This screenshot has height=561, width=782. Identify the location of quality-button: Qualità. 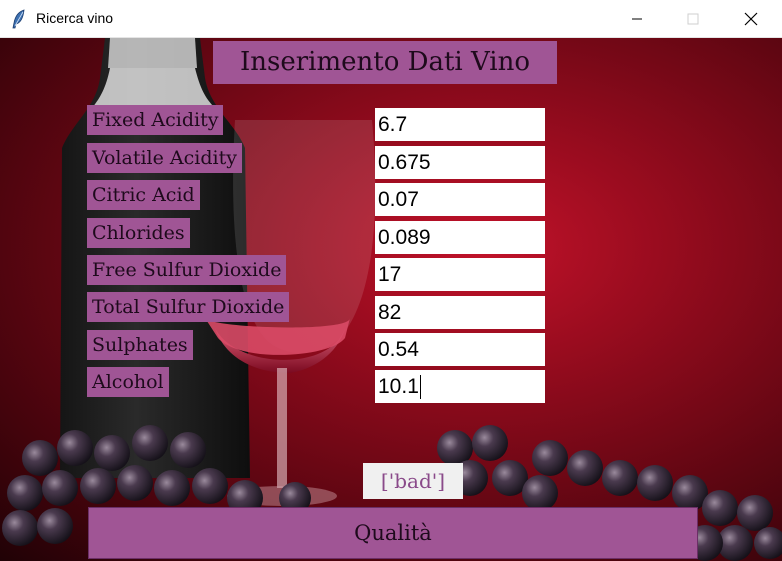
(393, 533).